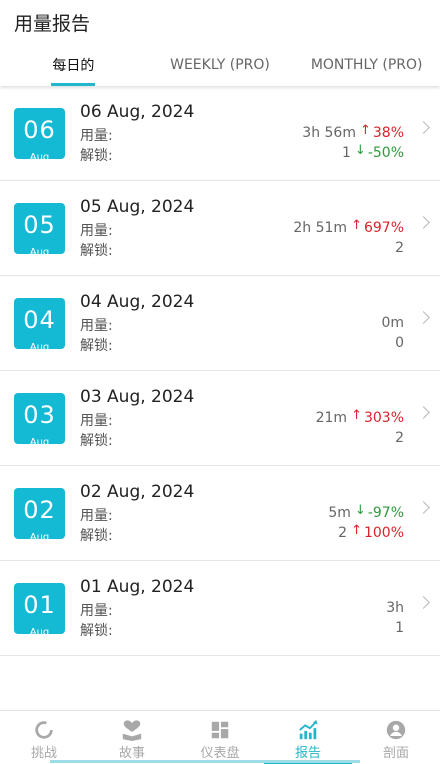 The image size is (440, 764). Describe the element at coordinates (220, 228) in the screenshot. I see `day-row: 05 Aug 05 Aug, 2024 用量: 解锁: 2h 51m ↑ 697% 2` at that location.